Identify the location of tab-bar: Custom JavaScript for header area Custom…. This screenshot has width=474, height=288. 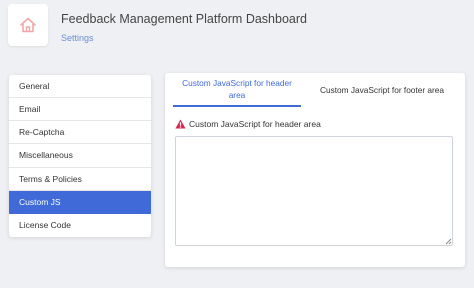
(315, 91).